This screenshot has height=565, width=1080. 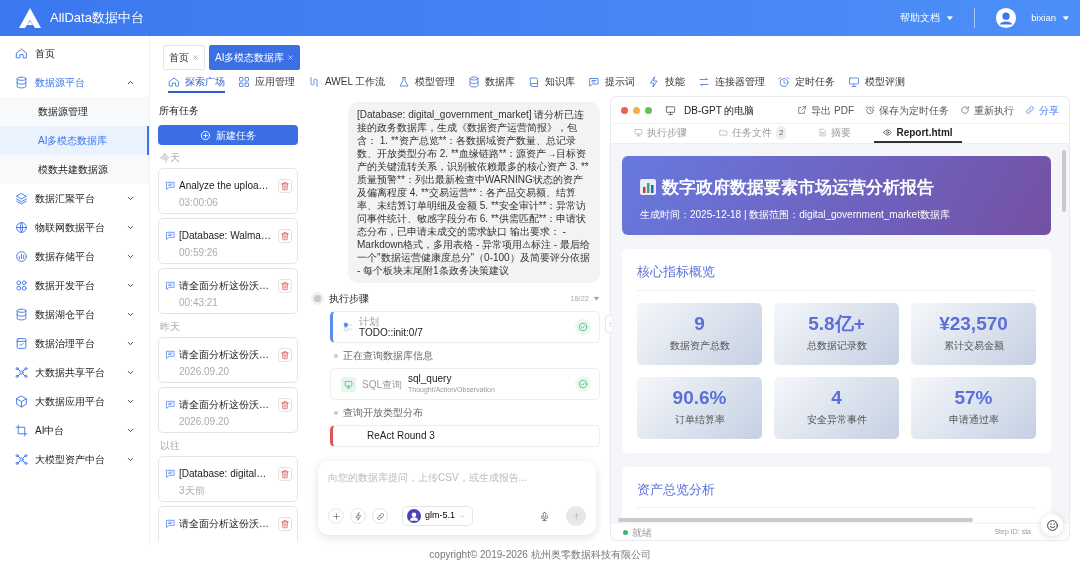 I want to click on metric-label: 总数据记录数, so click(x=836, y=345).